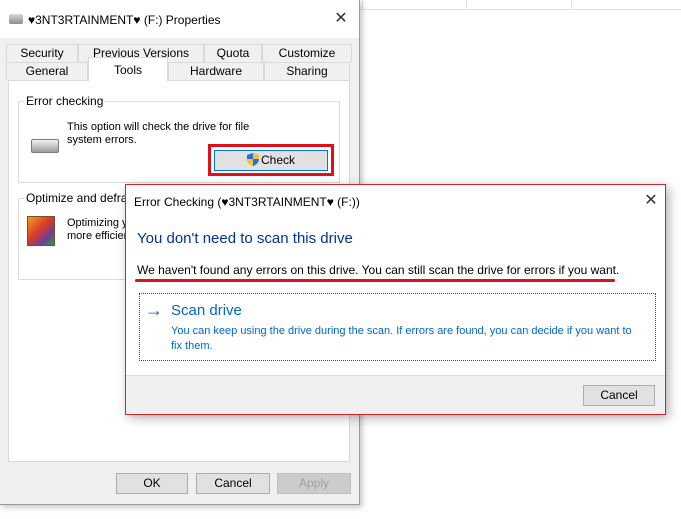 The image size is (681, 519). What do you see at coordinates (152, 483) in the screenshot?
I see `ok-button: OK` at bounding box center [152, 483].